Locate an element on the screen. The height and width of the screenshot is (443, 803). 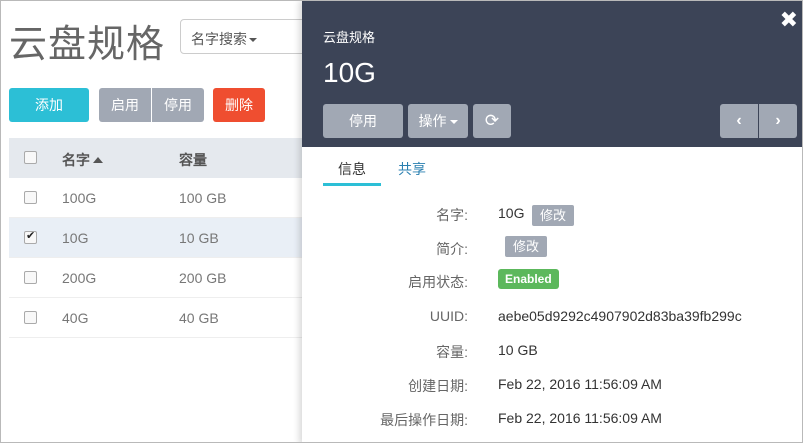
detail-subtitle: 云盘规格 is located at coordinates (349, 37).